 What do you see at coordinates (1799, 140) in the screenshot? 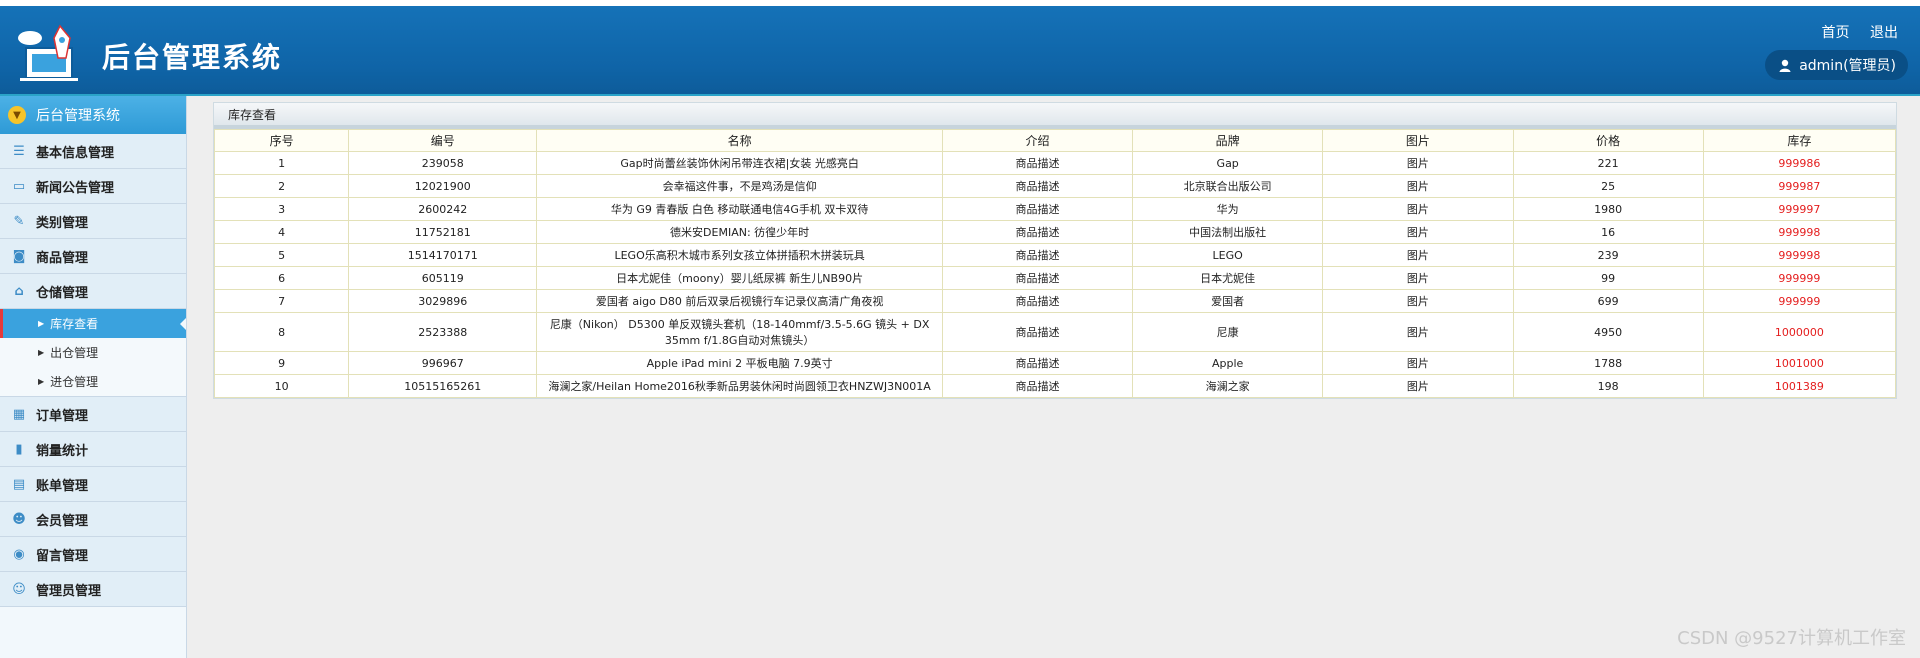
I see `column-header: 库存` at bounding box center [1799, 140].